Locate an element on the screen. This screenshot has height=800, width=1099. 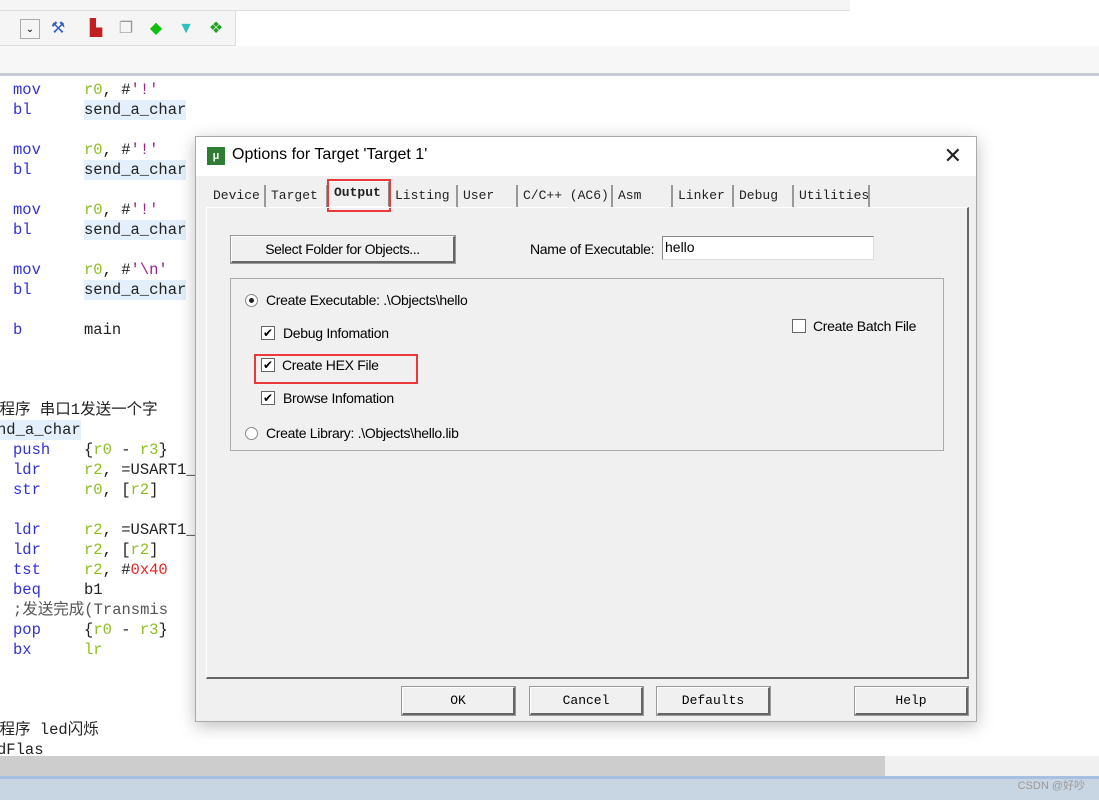
browse-information-checkbox: ✔ is located at coordinates (268, 398).